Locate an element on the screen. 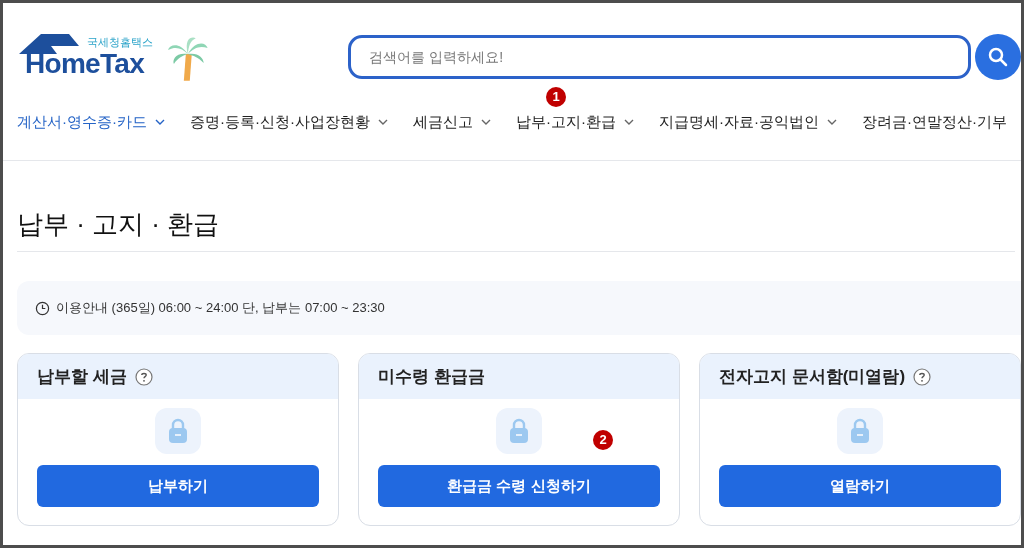 This screenshot has height=548, width=1024. logo-title: HomeTax is located at coordinates (85, 64).